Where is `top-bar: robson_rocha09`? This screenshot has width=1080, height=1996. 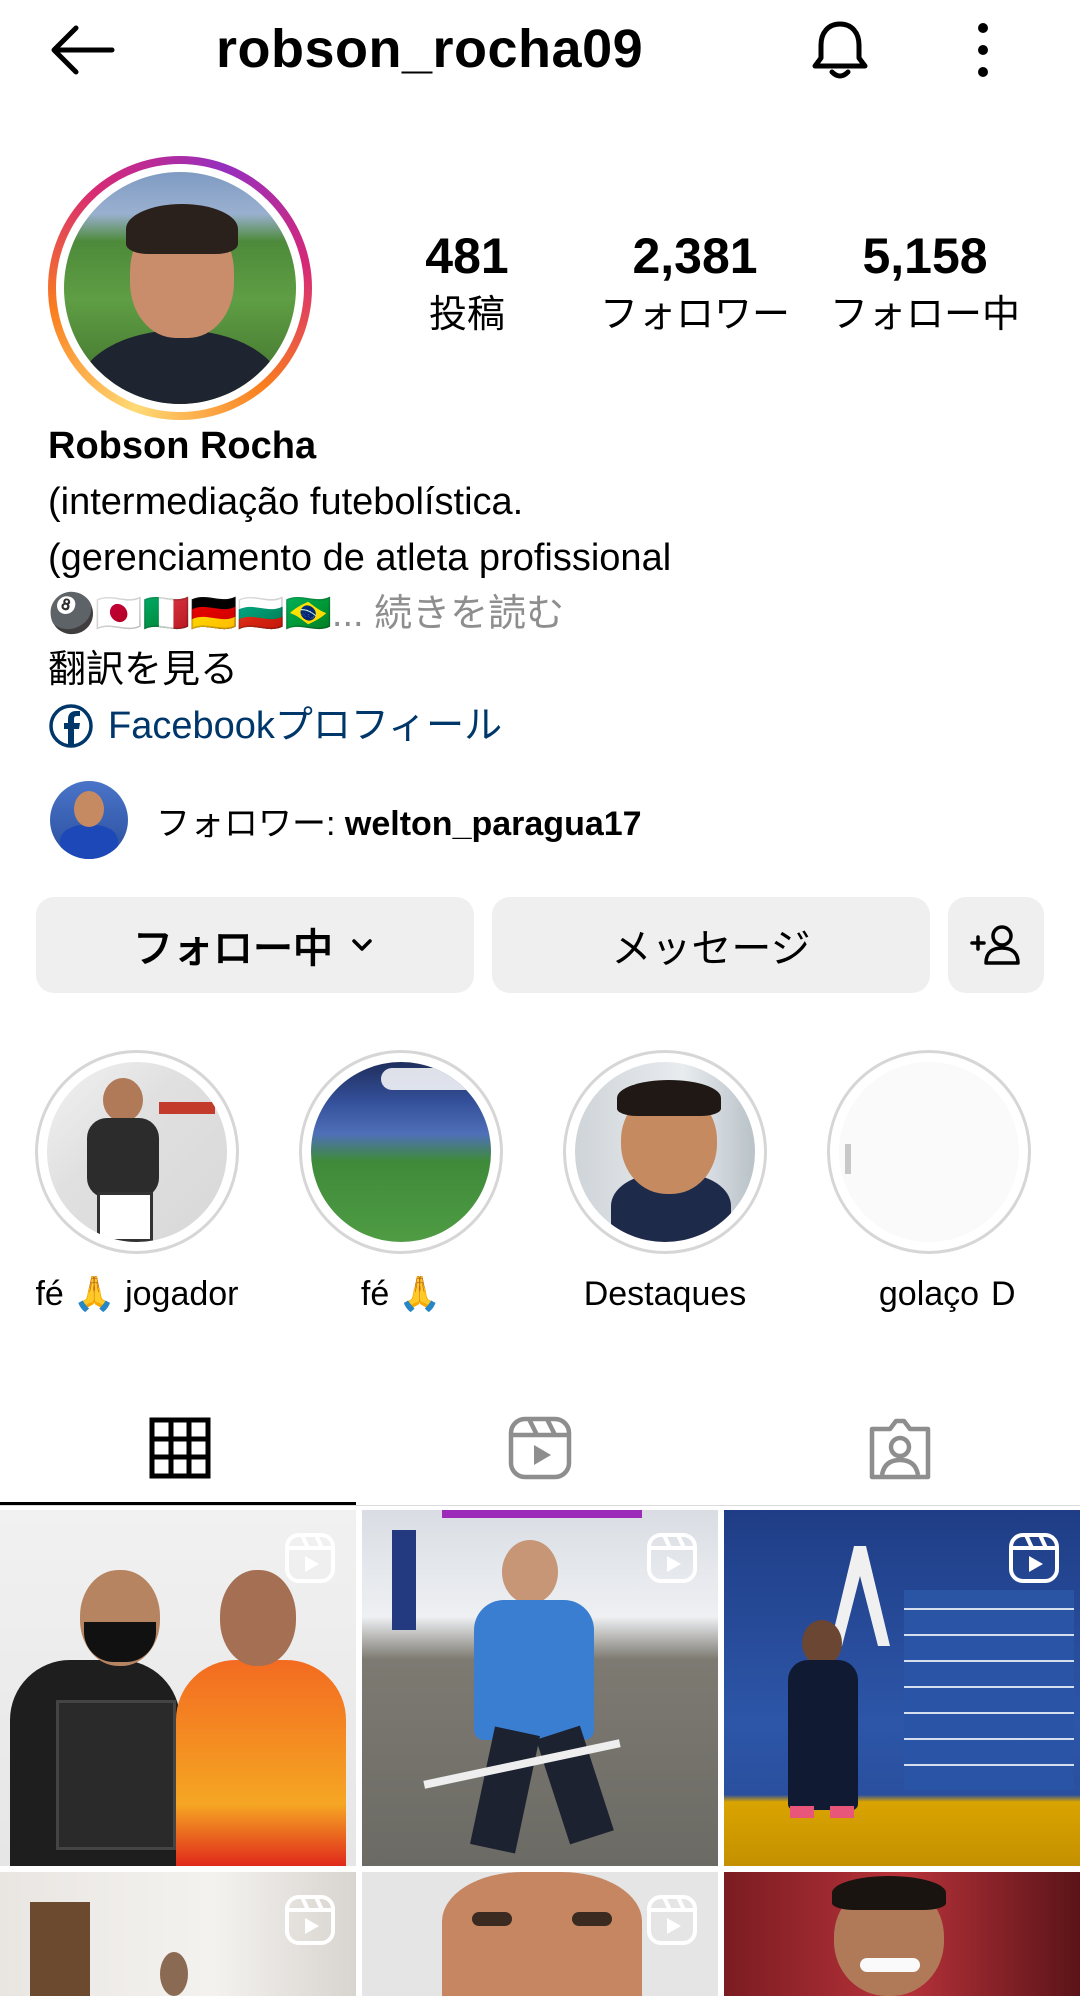
top-bar: robson_rocha09 is located at coordinates (540, 50).